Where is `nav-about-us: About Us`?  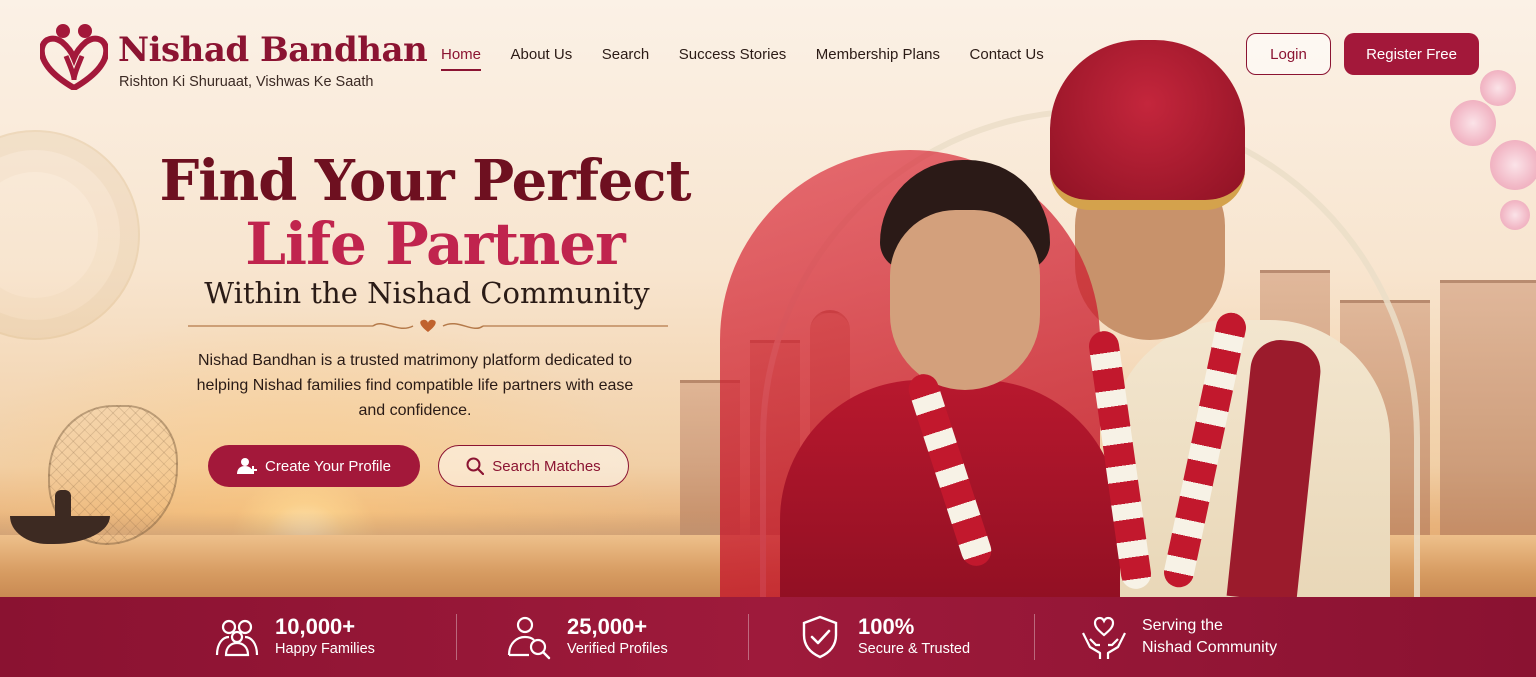 nav-about-us: About Us is located at coordinates (542, 54).